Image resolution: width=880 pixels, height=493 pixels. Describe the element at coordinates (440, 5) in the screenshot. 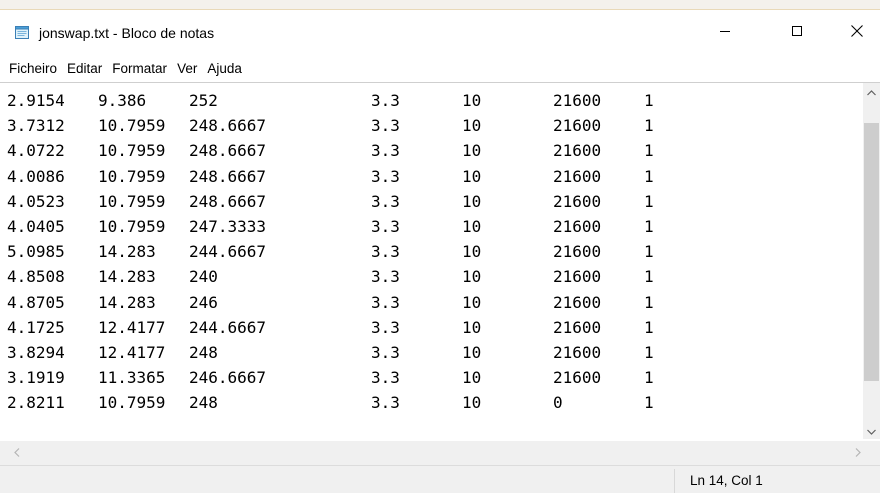

I see `background-strip` at that location.